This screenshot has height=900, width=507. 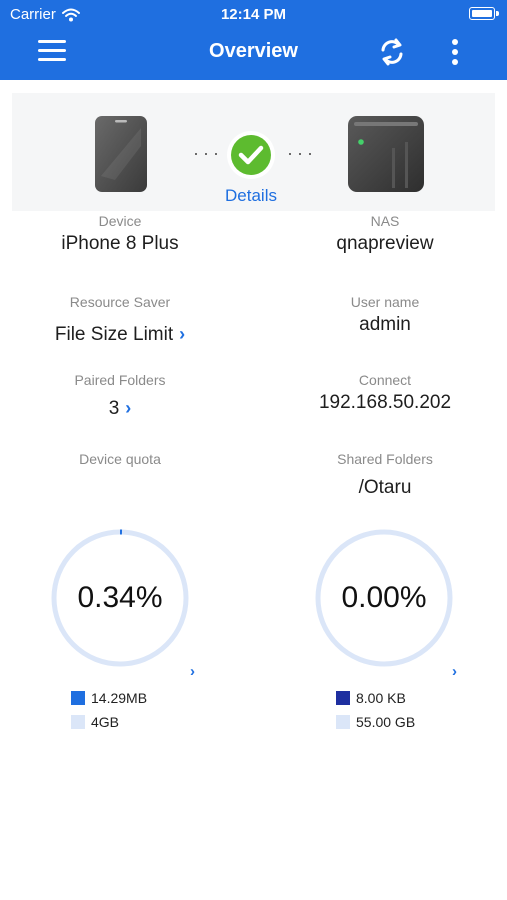 I want to click on details-link: Details, so click(x=251, y=196).